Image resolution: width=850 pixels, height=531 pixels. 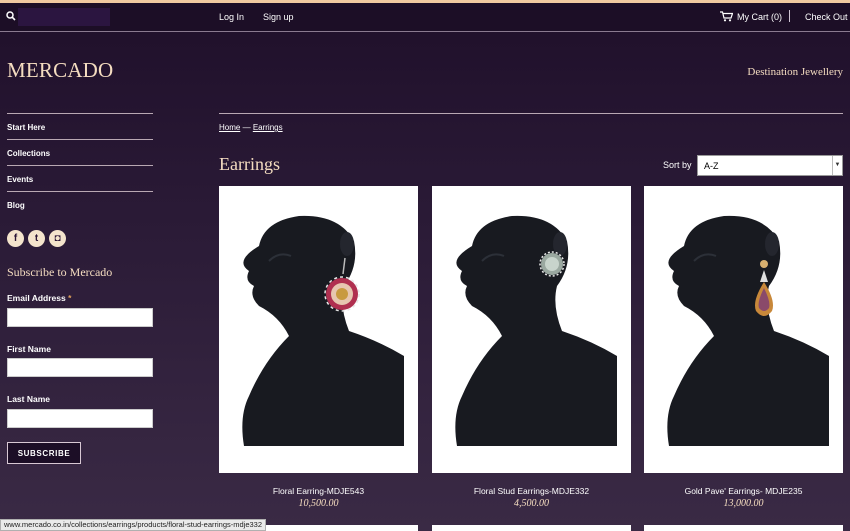 What do you see at coordinates (425, 17) in the screenshot?
I see `top-bar: Log In Sign up My Cart (0) Check Out` at bounding box center [425, 17].